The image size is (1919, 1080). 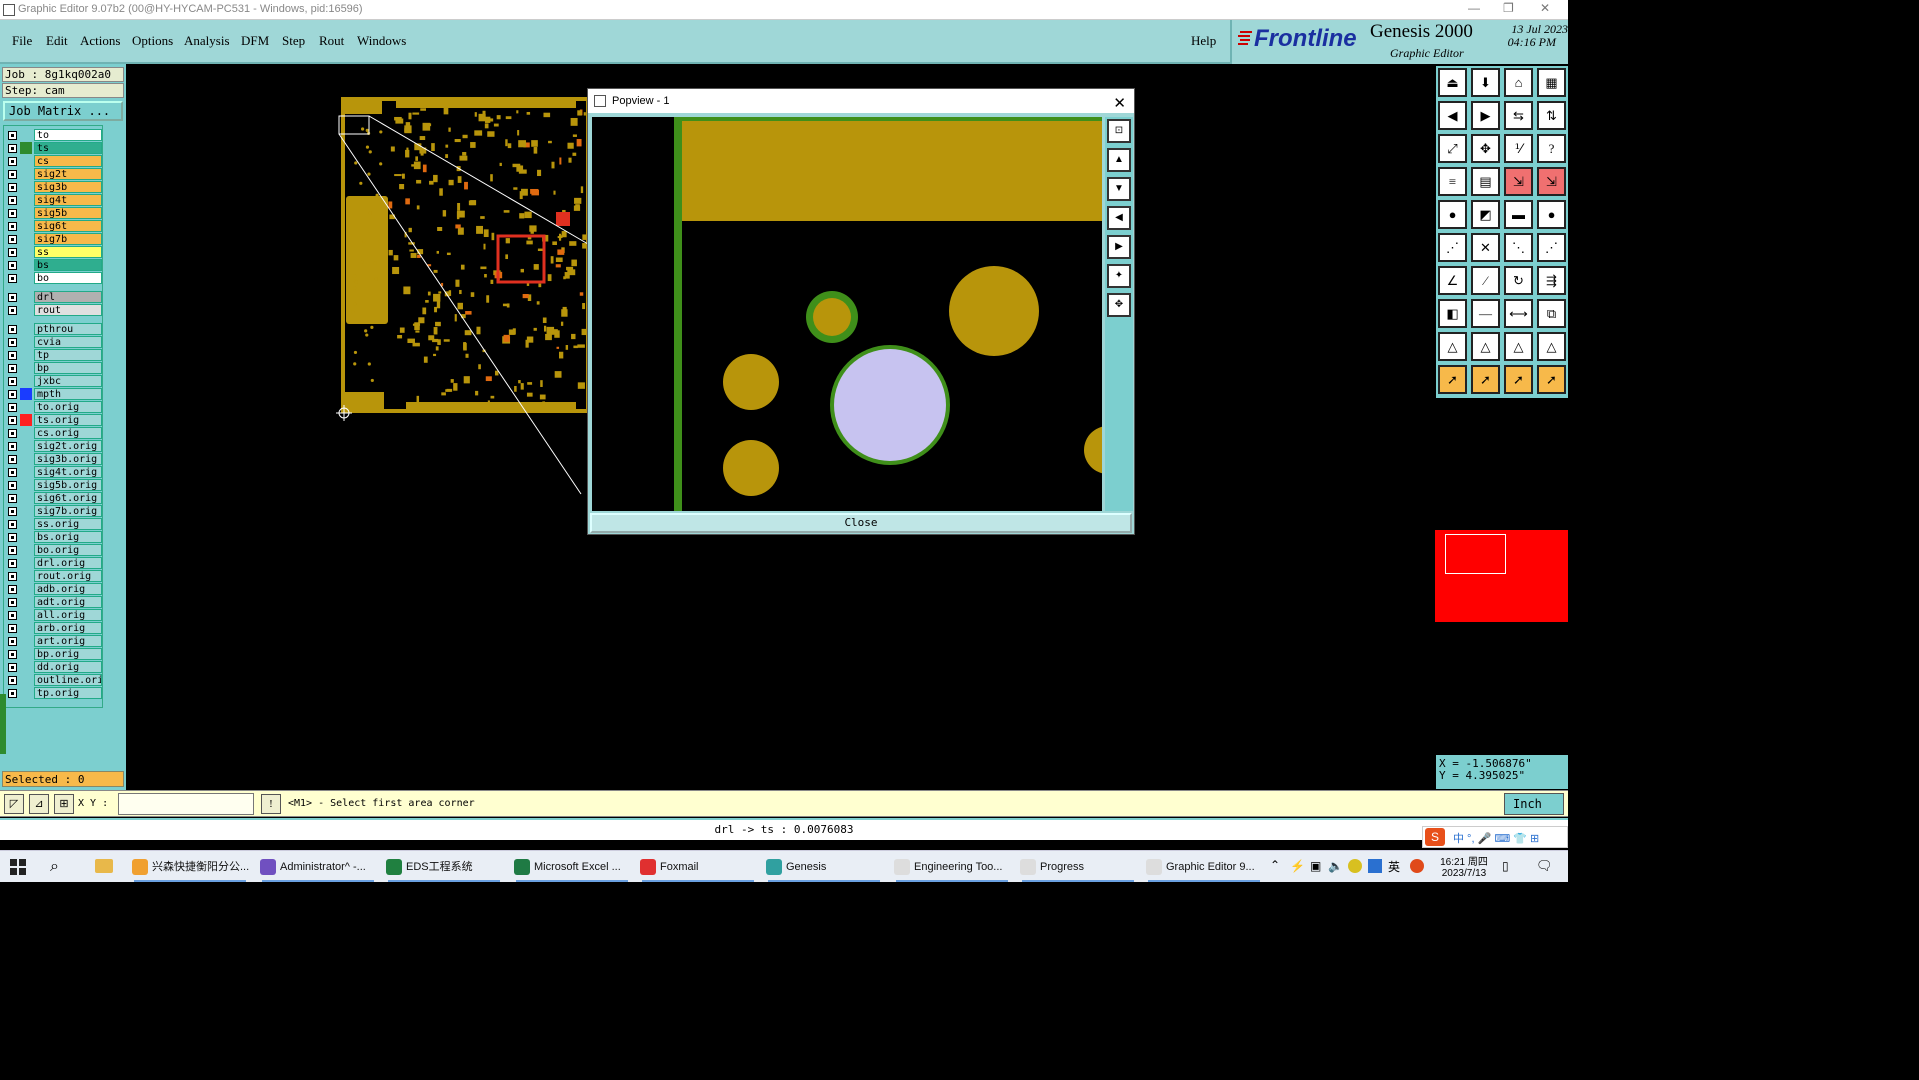 What do you see at coordinates (381, 41) in the screenshot?
I see `menu-windows: Windows` at bounding box center [381, 41].